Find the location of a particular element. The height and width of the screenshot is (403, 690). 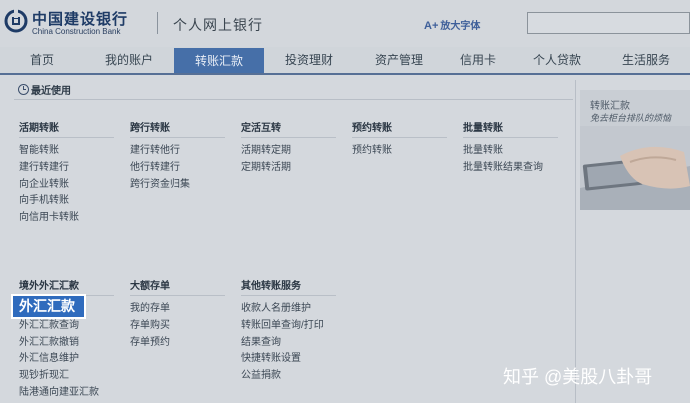

foreign-remittance-highlighted-link: 外汇汇款 is located at coordinates (48, 306).